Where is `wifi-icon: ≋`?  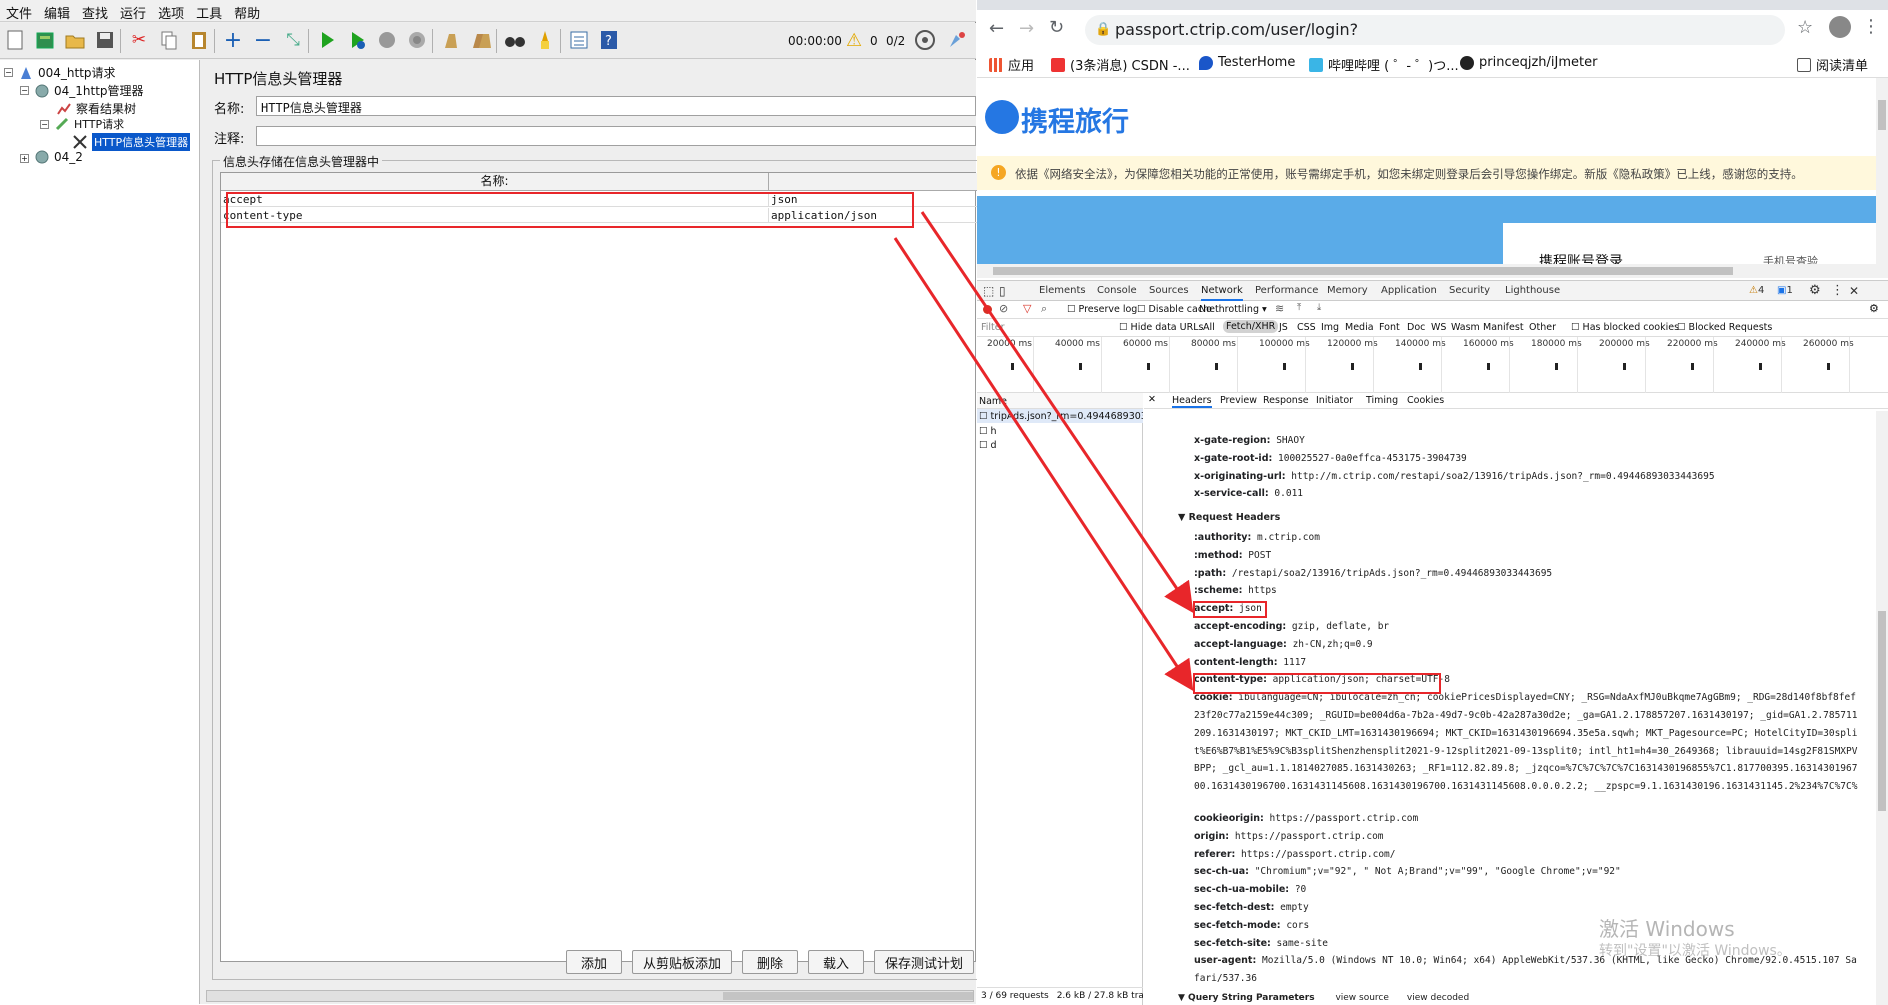
wifi-icon: ≋ is located at coordinates (1279, 308).